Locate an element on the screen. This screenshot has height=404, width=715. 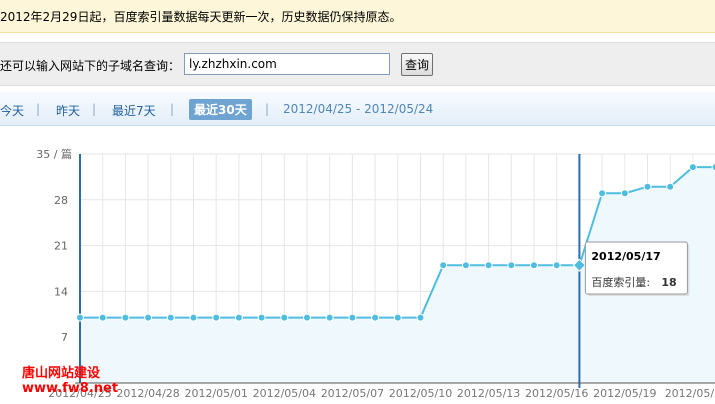
tooltip-value: 18 is located at coordinates (668, 282).